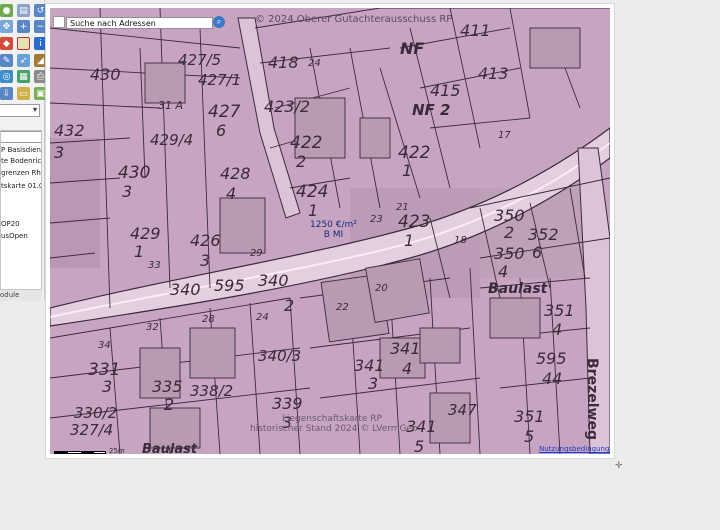 The height and width of the screenshot is (530, 720). Describe the element at coordinates (460, 240) in the screenshot. I see `parcel-label: 18` at that location.